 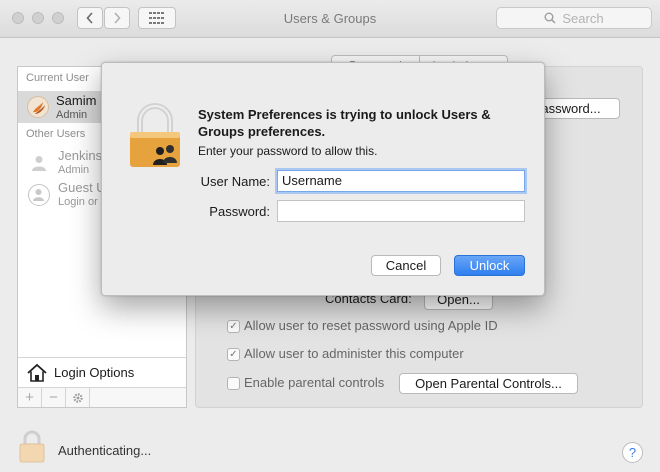 I want to click on lock-button, so click(x=32, y=448).